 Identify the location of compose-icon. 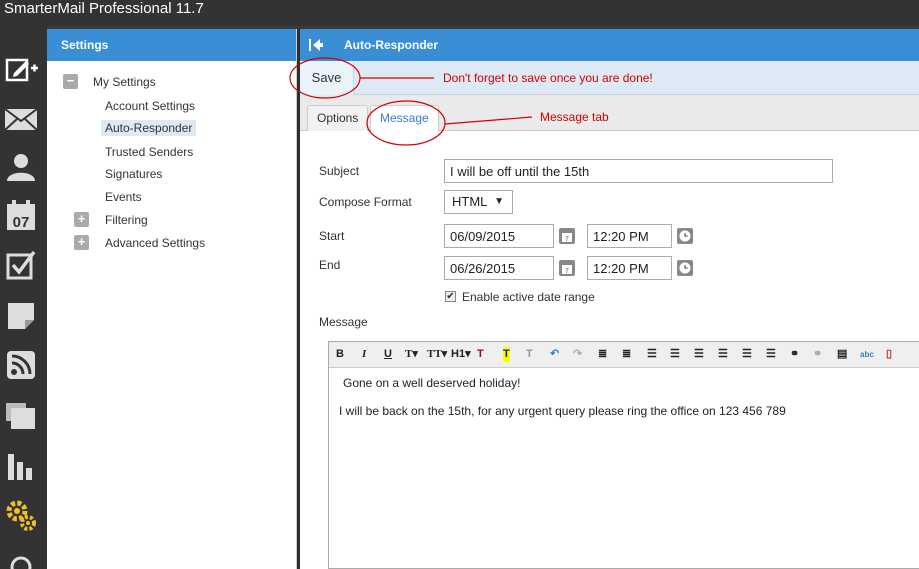
(21, 71).